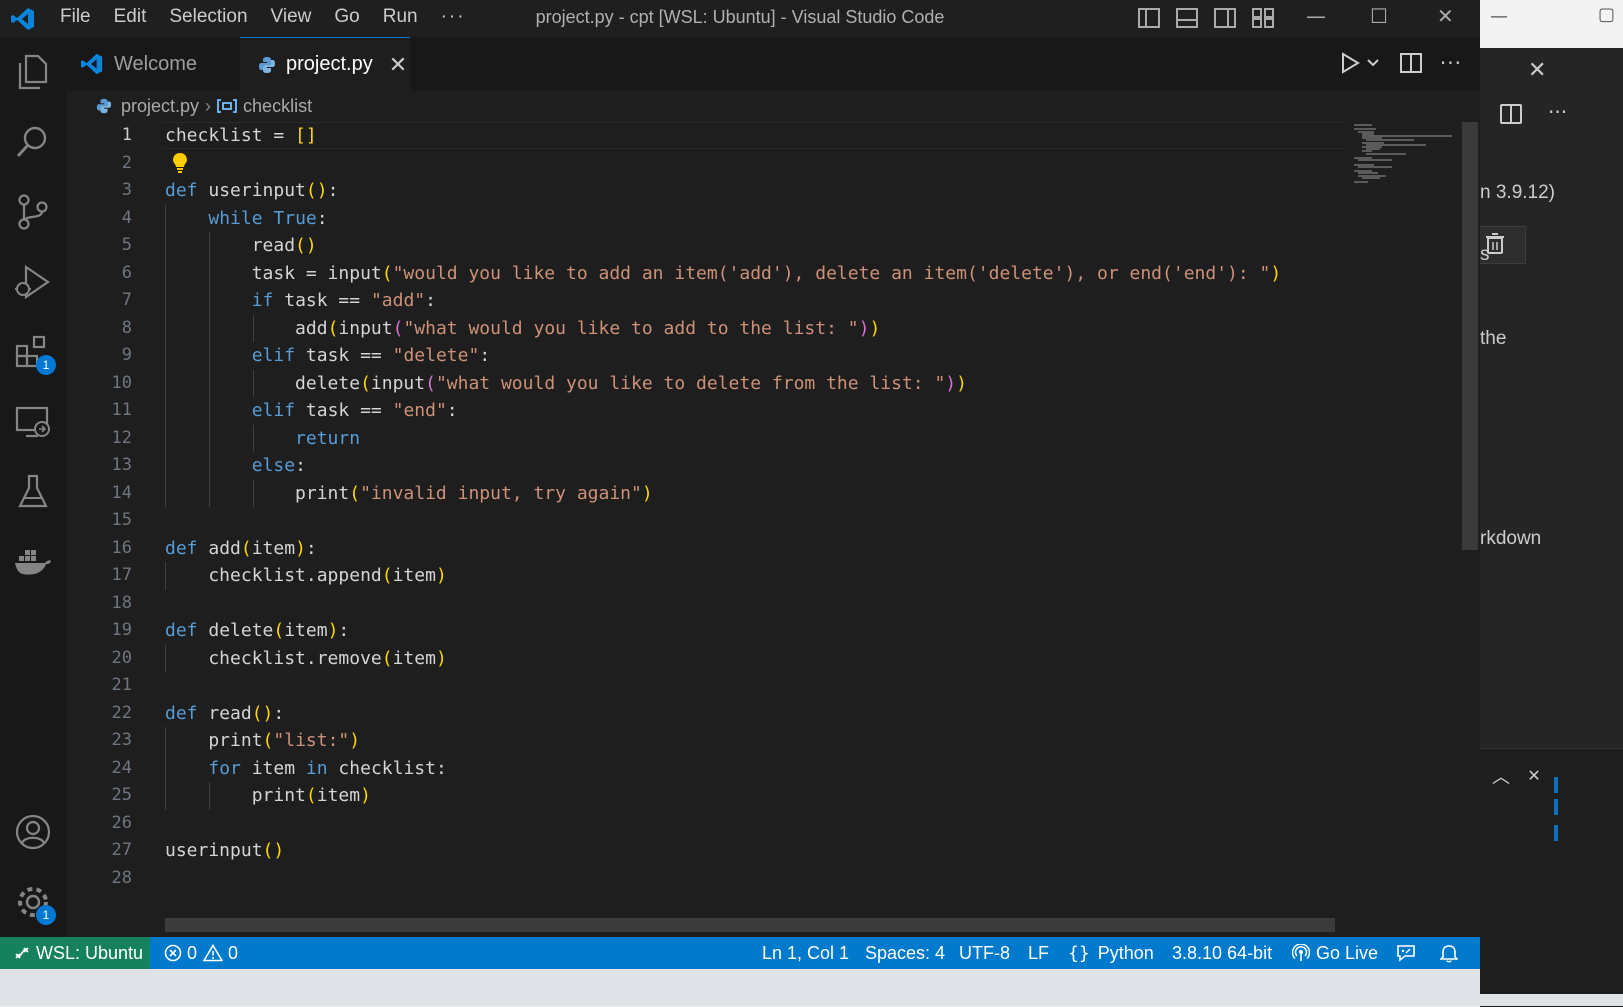 This screenshot has height=1007, width=1623. I want to click on docker-icon, so click(33, 562).